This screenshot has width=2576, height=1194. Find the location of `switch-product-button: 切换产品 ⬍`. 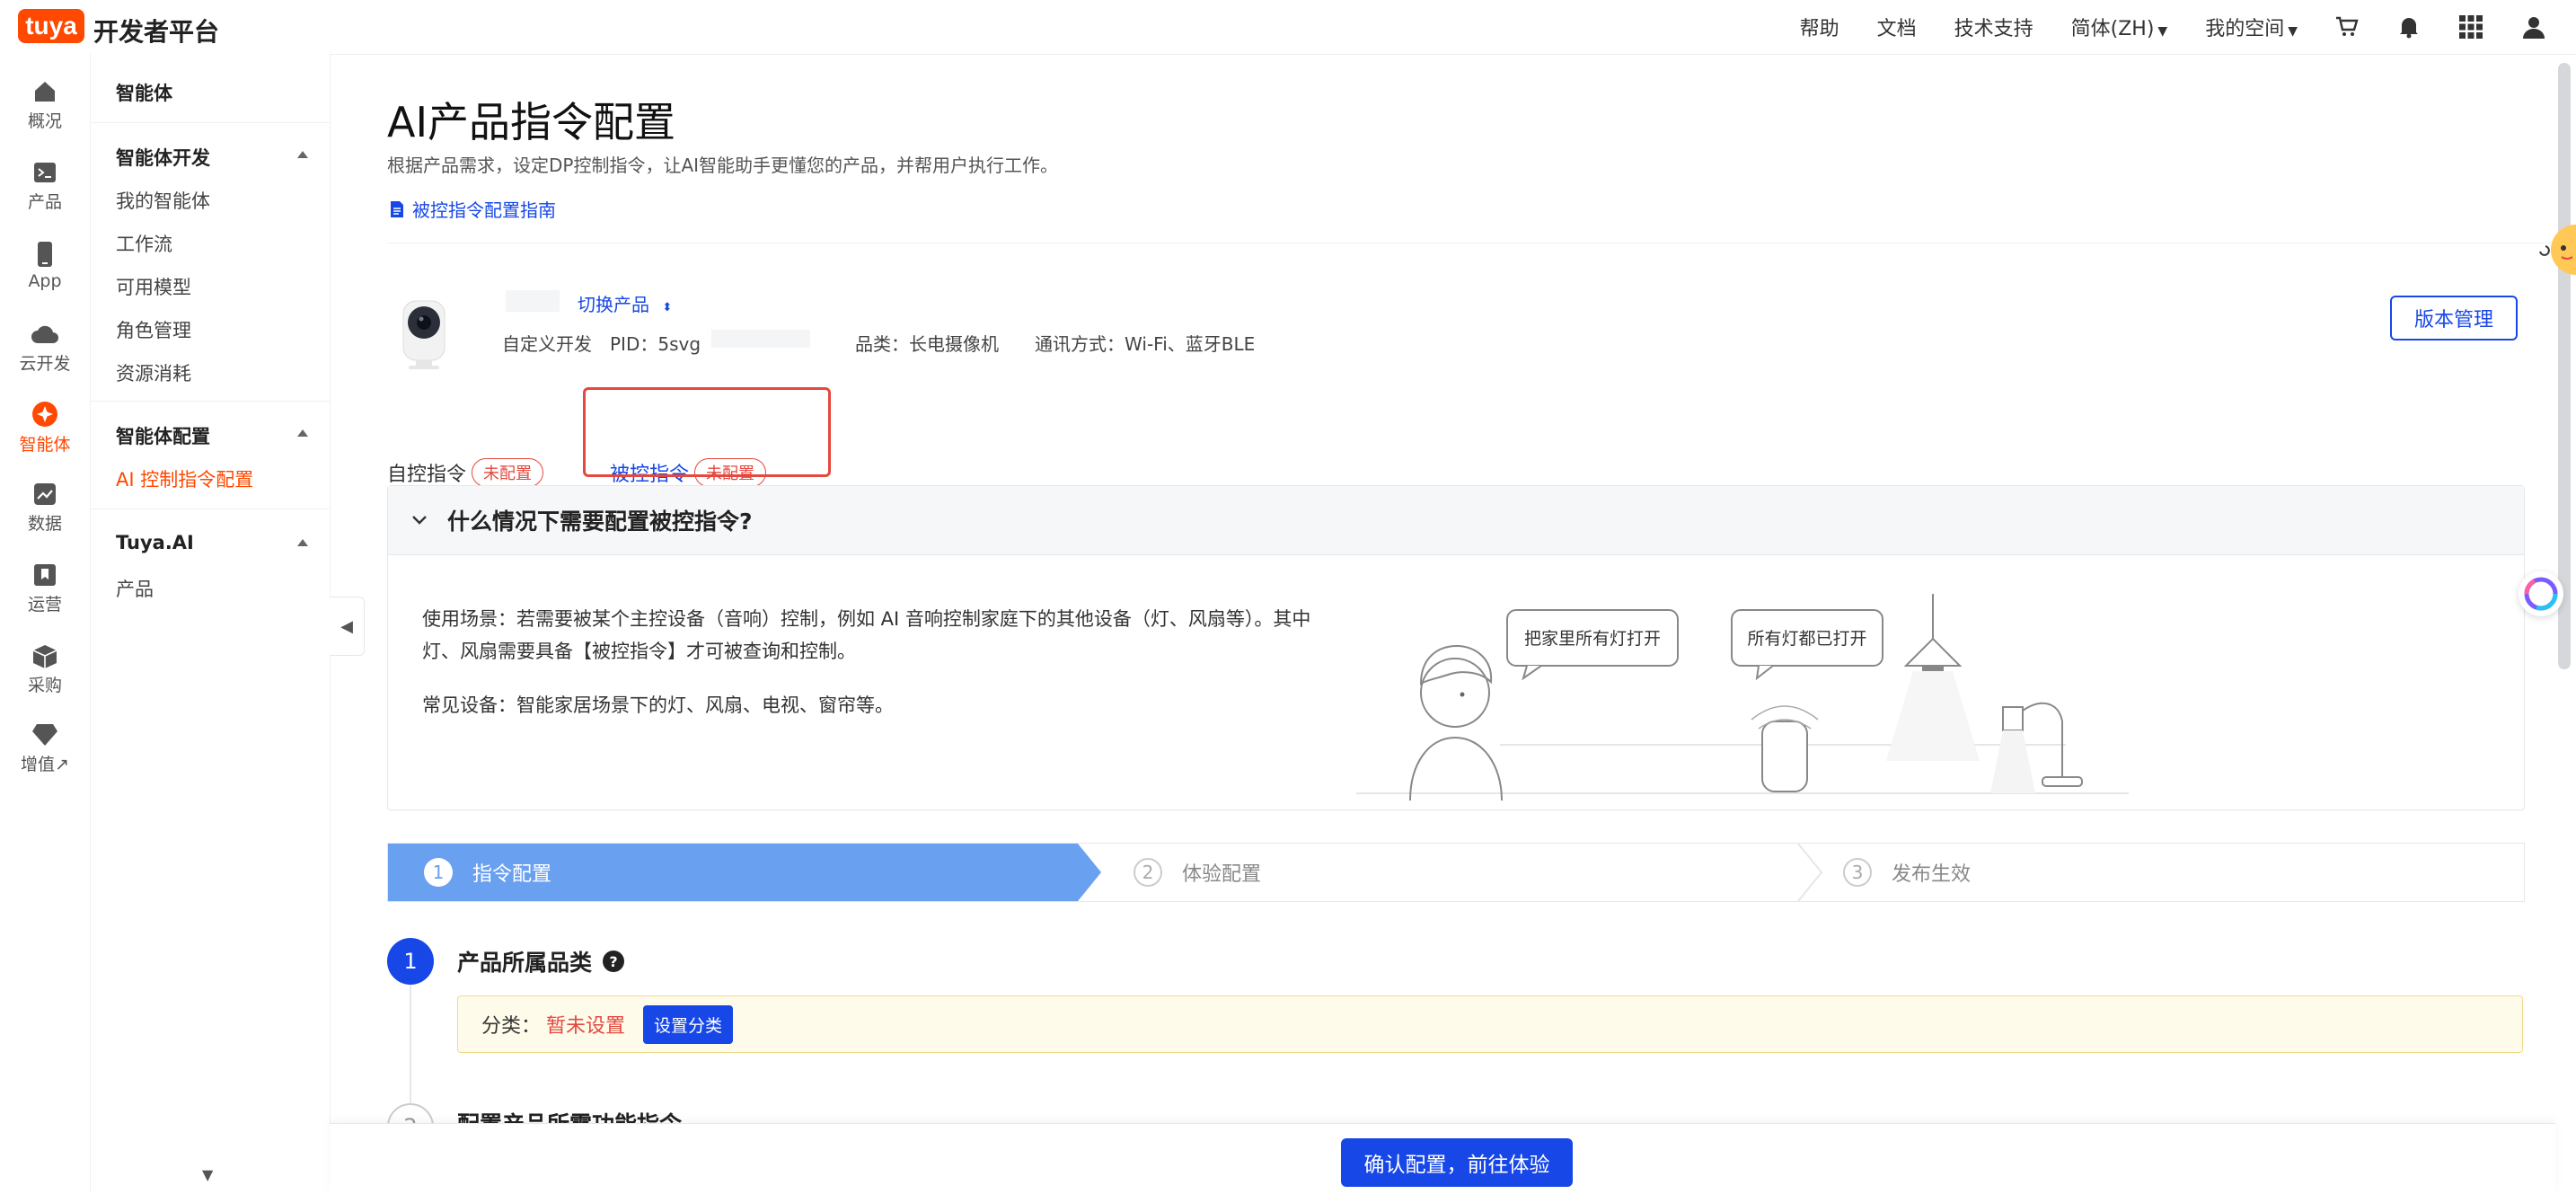

switch-product-button: 切换产品 ⬍ is located at coordinates (625, 303).